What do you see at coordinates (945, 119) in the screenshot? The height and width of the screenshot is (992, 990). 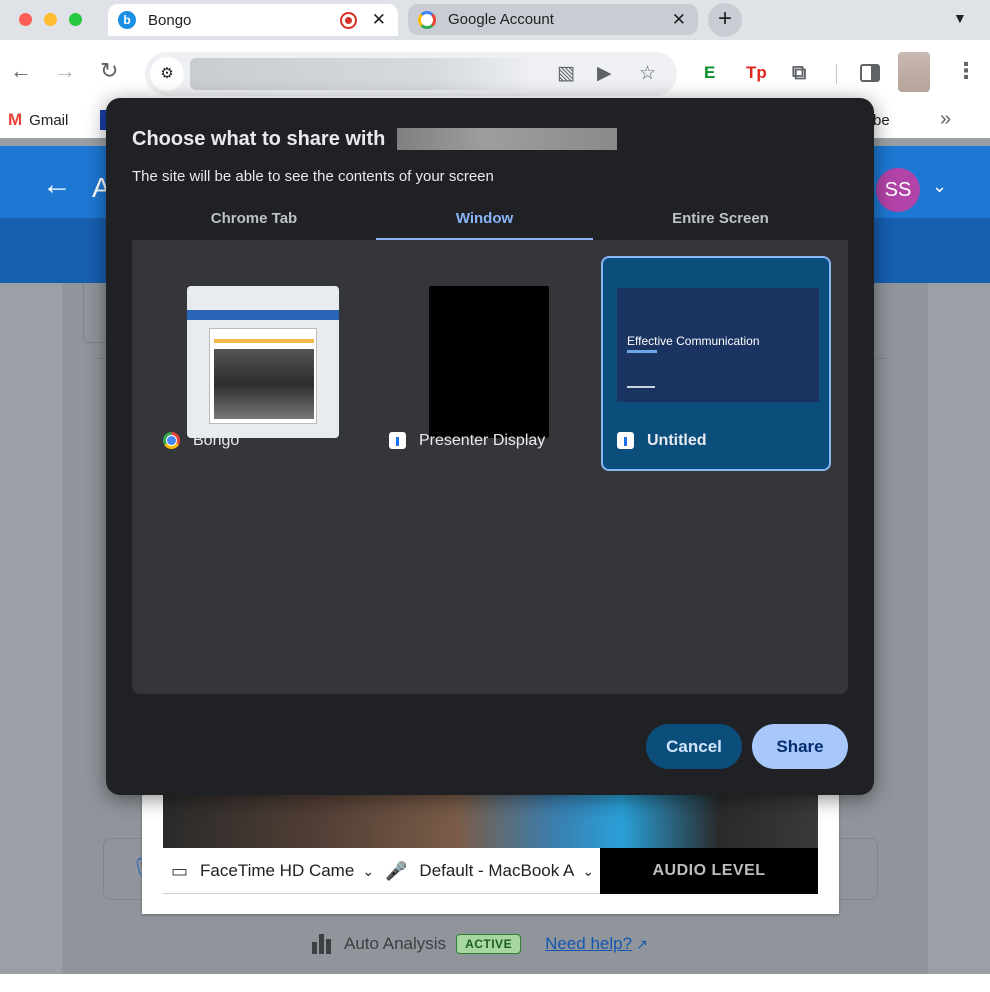 I see `more-bookmarks-icon: »` at bounding box center [945, 119].